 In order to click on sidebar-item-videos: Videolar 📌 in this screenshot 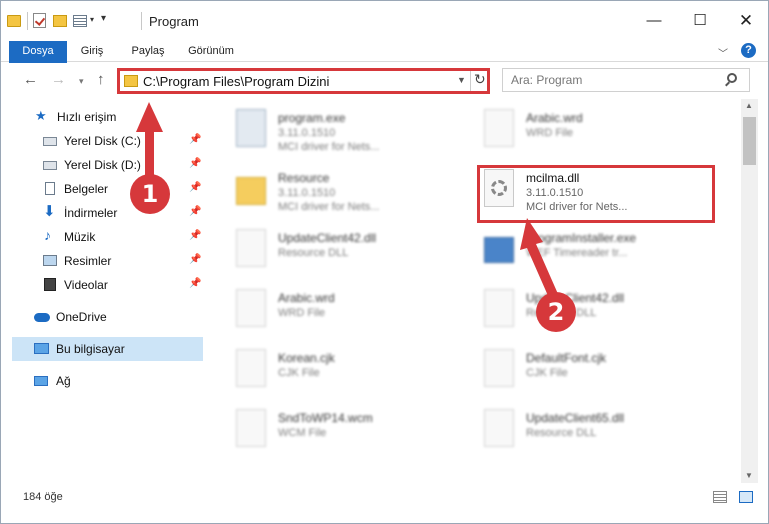, I will do `click(102, 285)`.